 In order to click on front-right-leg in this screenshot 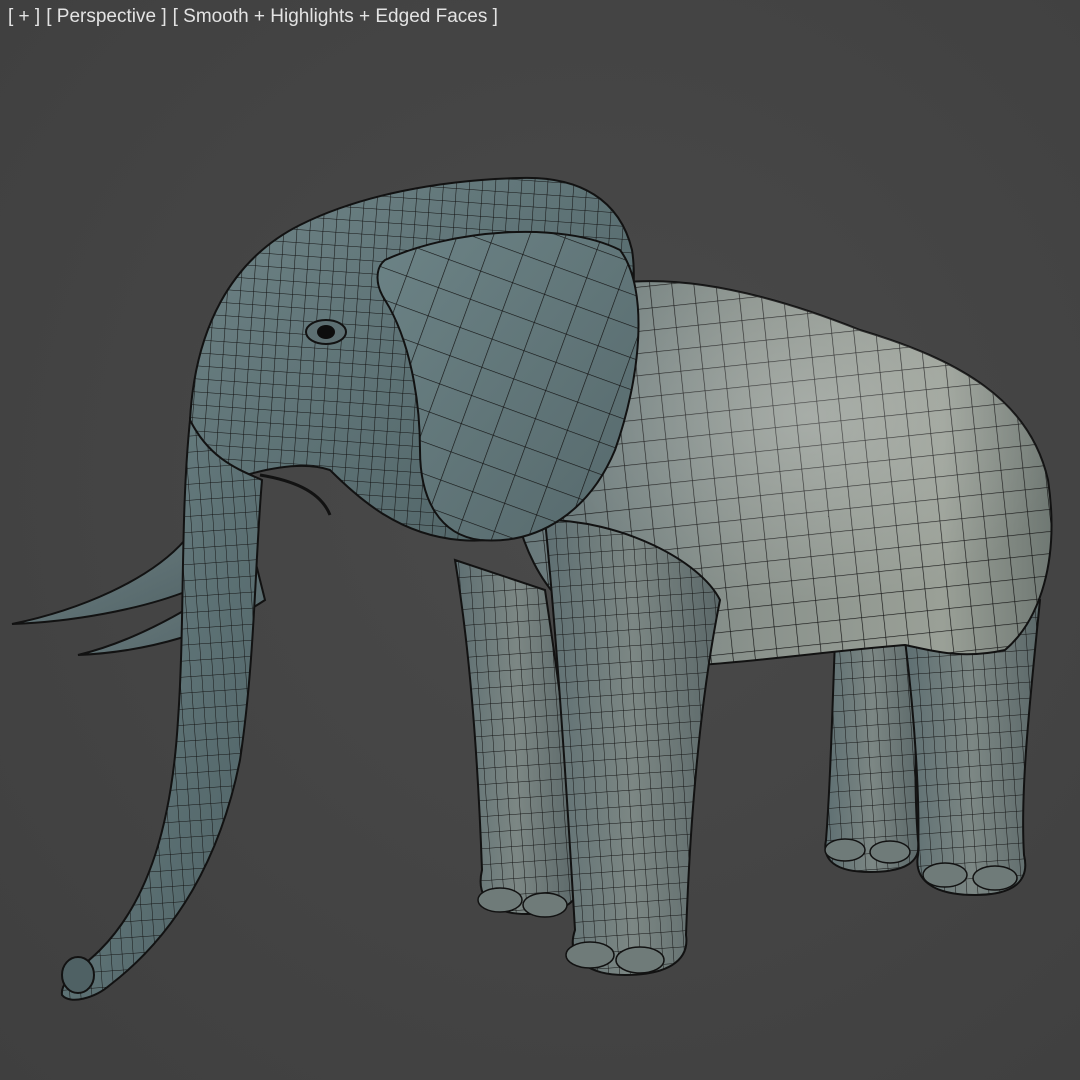, I will do `click(632, 747)`.